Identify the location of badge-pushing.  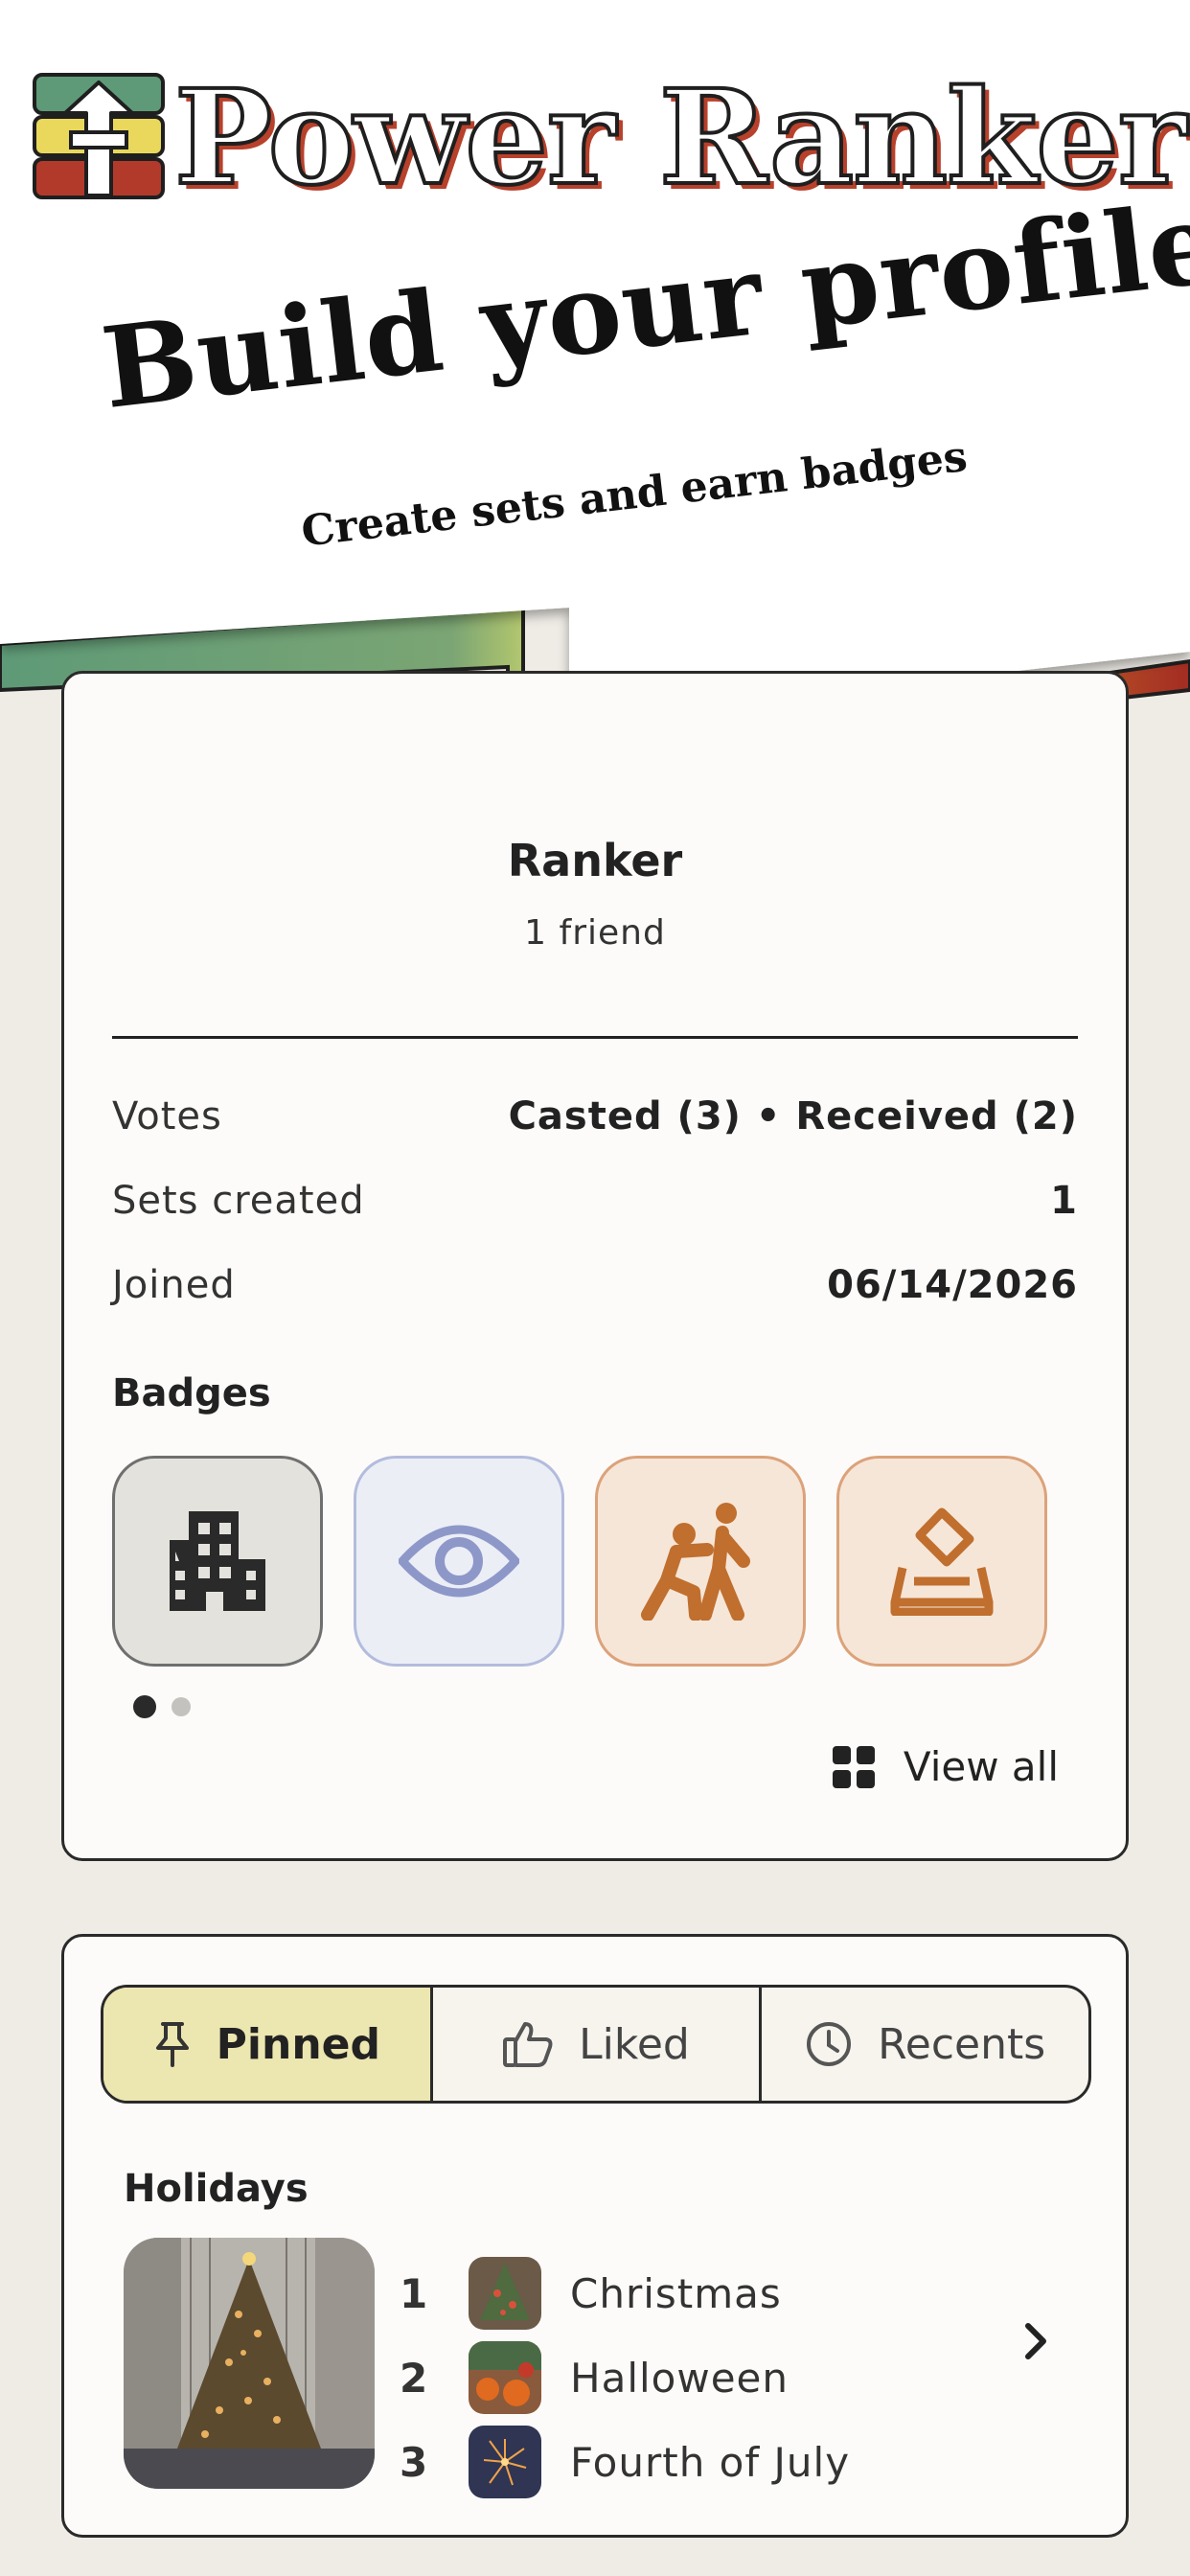
(700, 1561).